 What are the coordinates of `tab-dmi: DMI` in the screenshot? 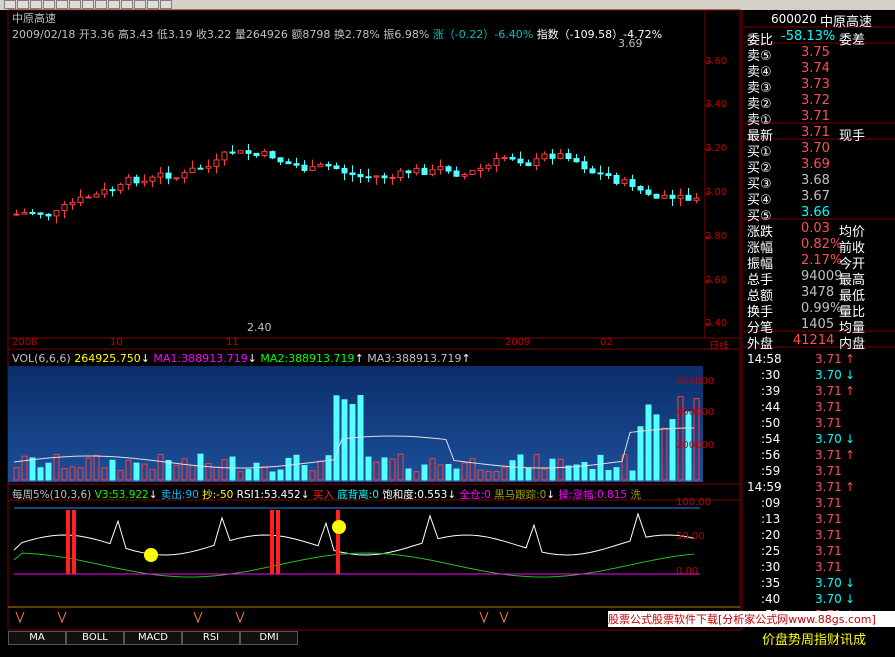 It's located at (269, 638).